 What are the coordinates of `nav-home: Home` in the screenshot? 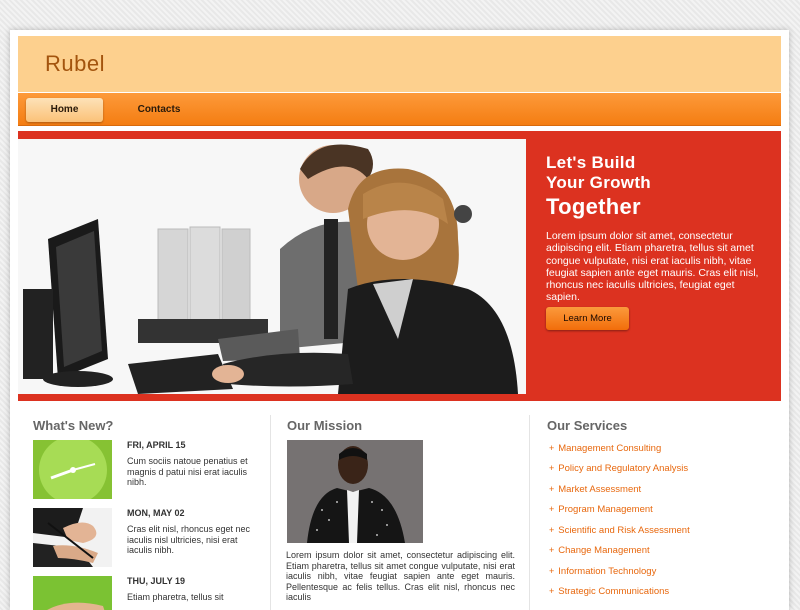 It's located at (64, 110).